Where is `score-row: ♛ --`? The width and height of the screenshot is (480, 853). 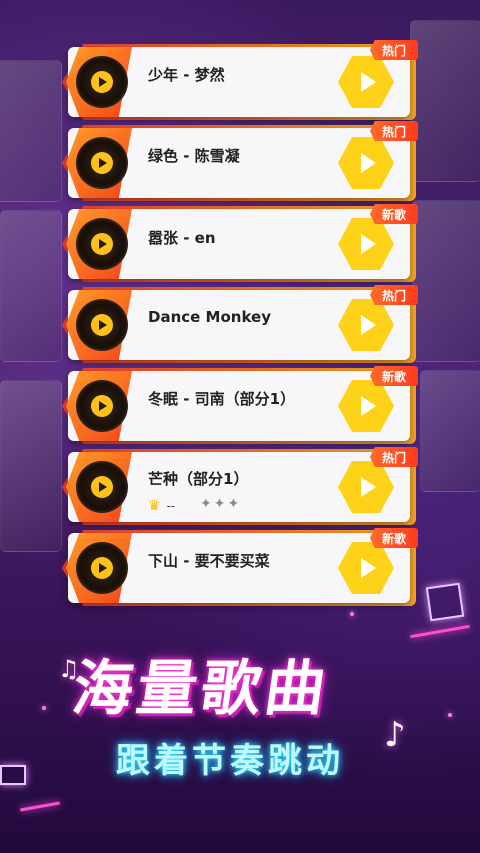 score-row: ♛ -- is located at coordinates (161, 506).